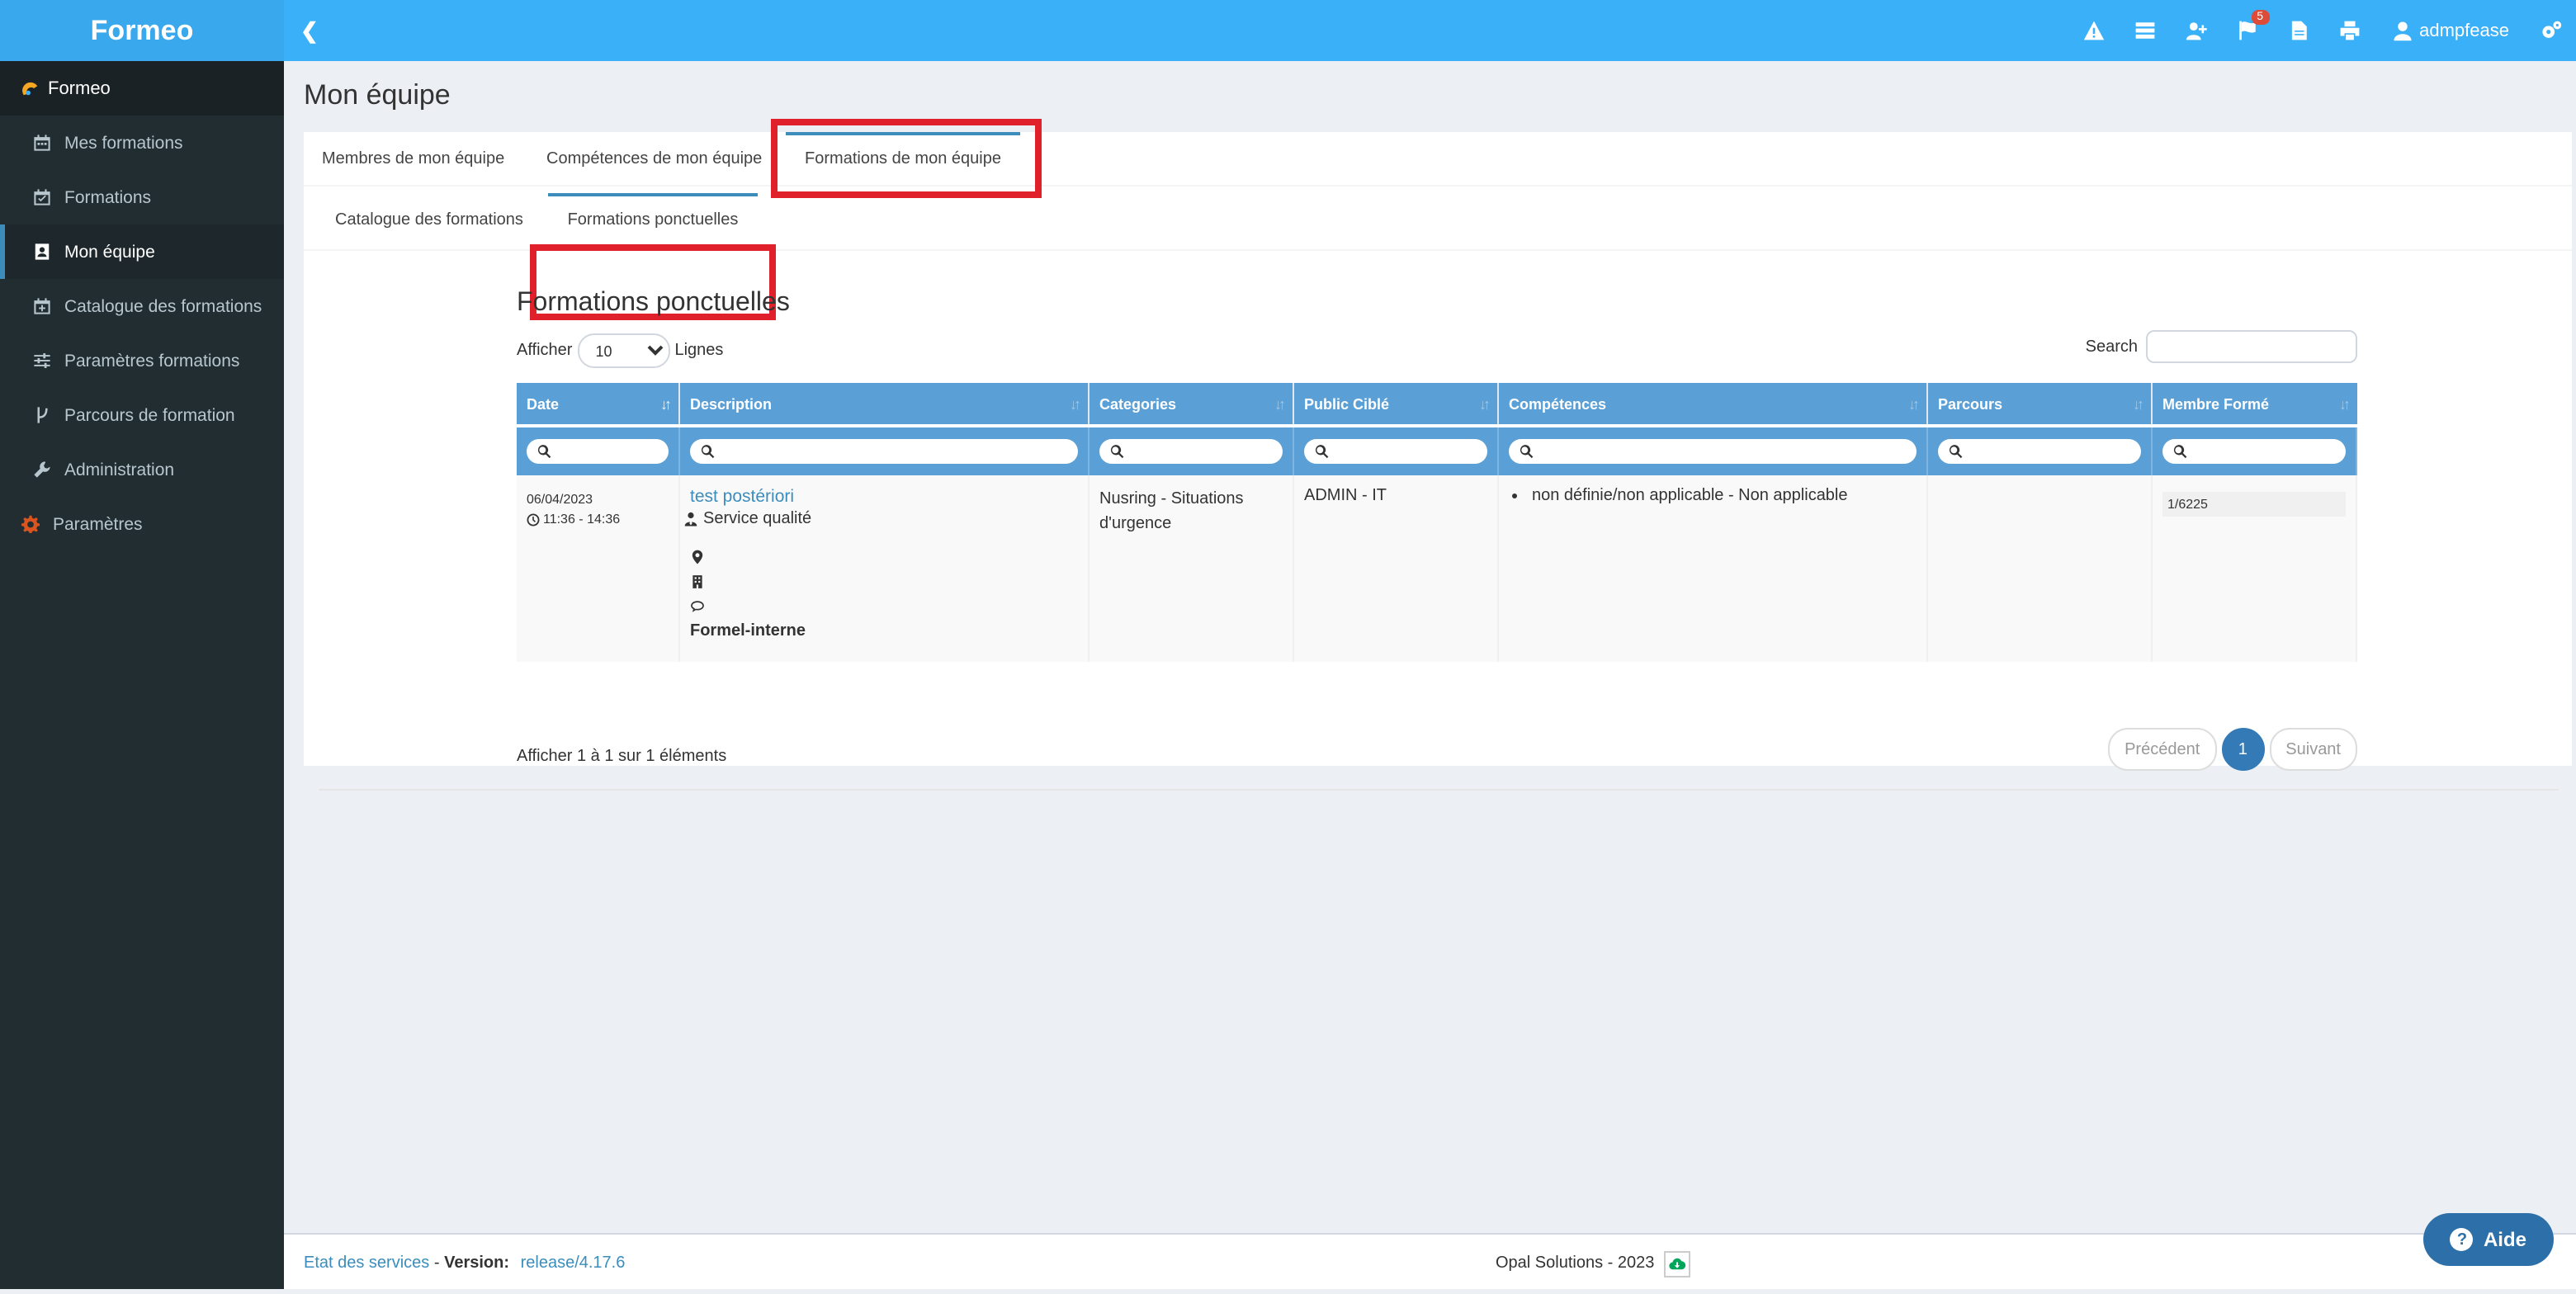 The height and width of the screenshot is (1294, 2576). Describe the element at coordinates (623, 350) in the screenshot. I see `page-length-select: 10` at that location.